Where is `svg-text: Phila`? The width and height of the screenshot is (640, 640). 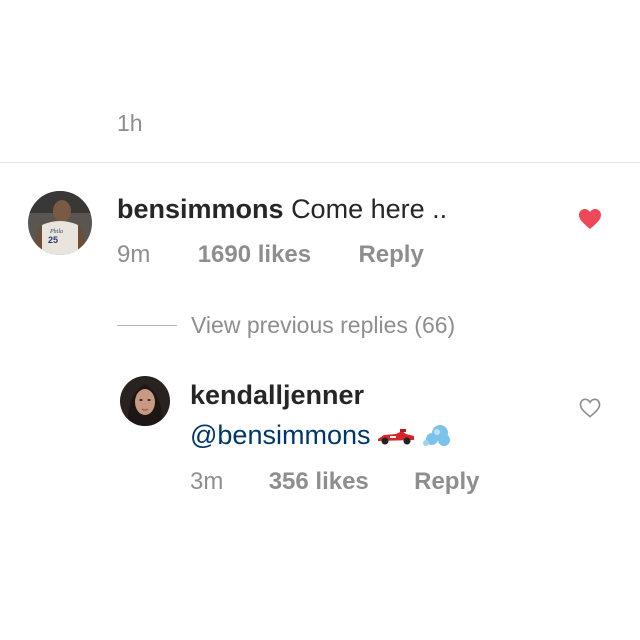 svg-text: Phila is located at coordinates (56, 232).